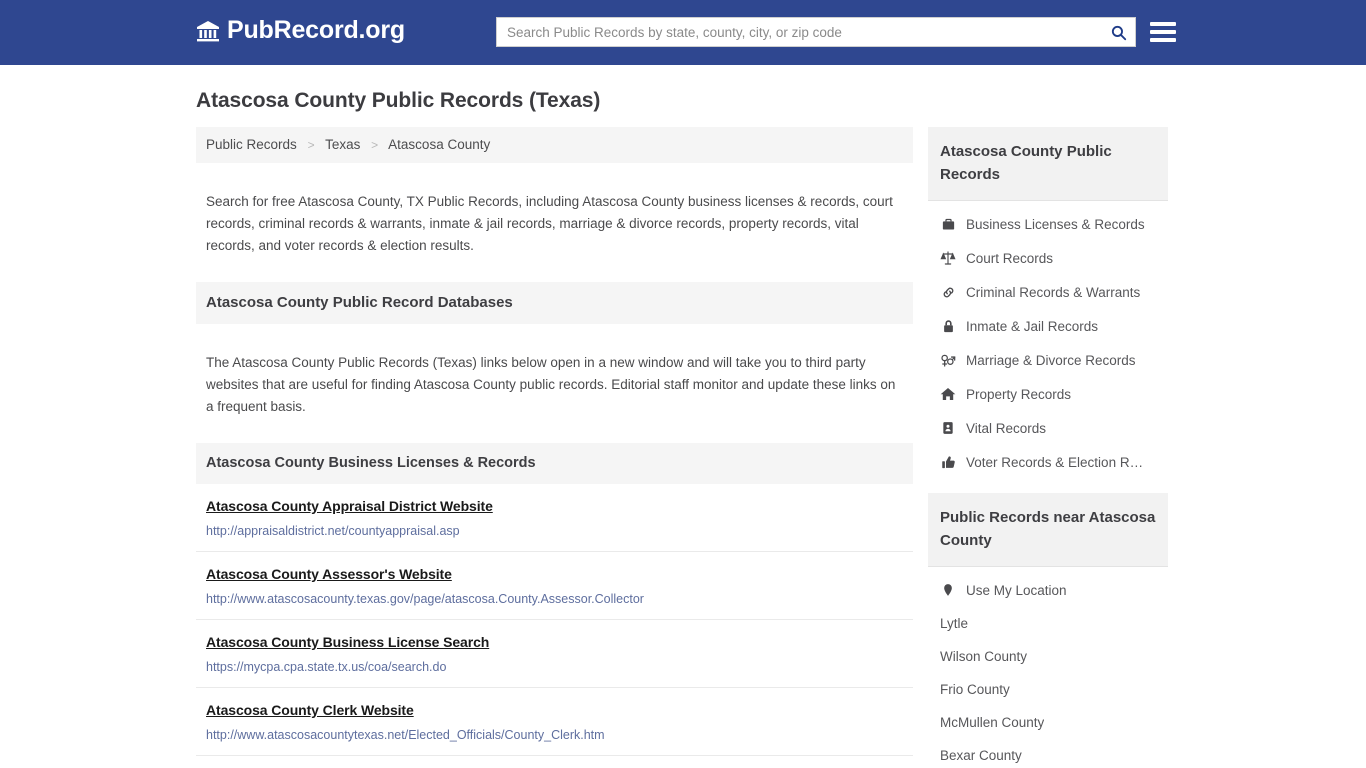  What do you see at coordinates (948, 428) in the screenshot?
I see `id-badge-icon` at bounding box center [948, 428].